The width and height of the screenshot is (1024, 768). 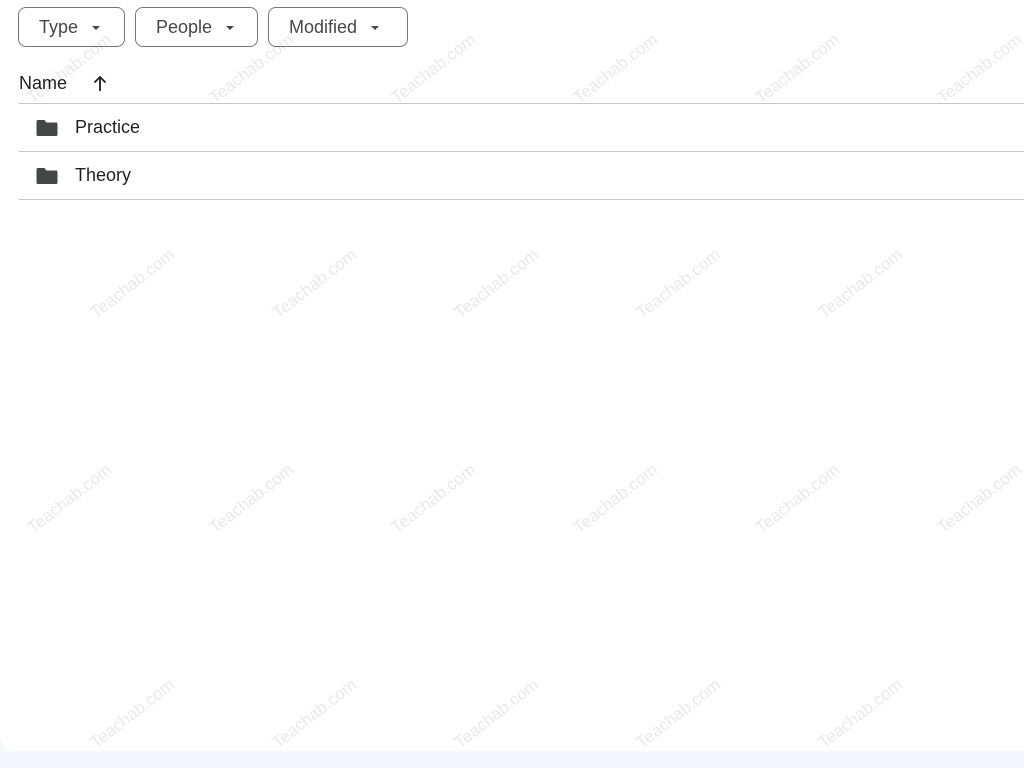 What do you see at coordinates (100, 84) in the screenshot?
I see `arrow-up-icon` at bounding box center [100, 84].